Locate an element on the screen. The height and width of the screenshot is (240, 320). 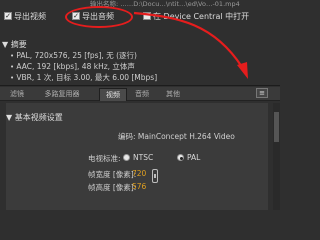
summary-audio-info: AAC, 192 [kbps], 48 kHz, 立体声 is located at coordinates (75, 66).